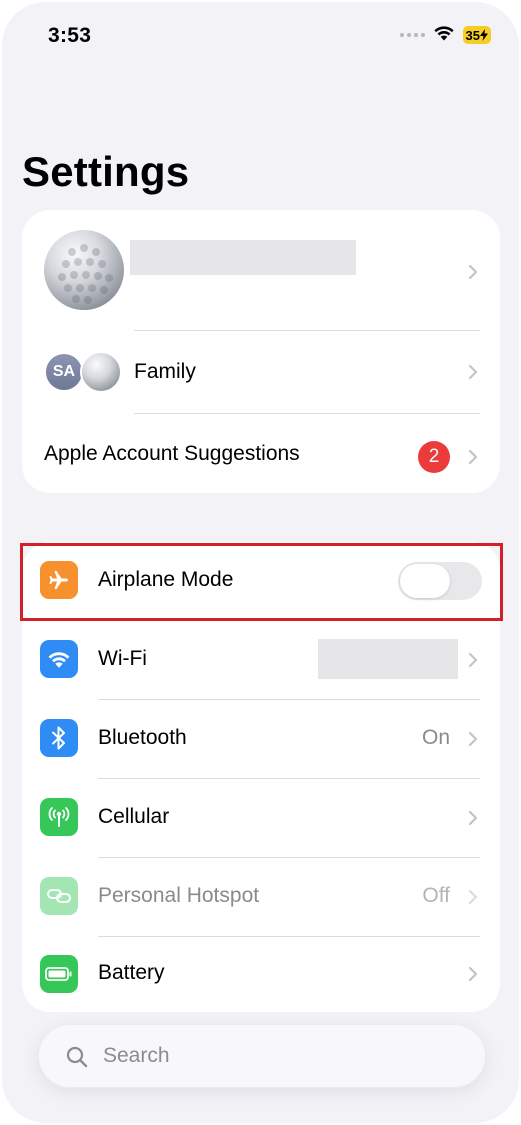 The image size is (521, 1125). Describe the element at coordinates (142, 737) in the screenshot. I see `bluetooth-label: Bluetooth` at that location.